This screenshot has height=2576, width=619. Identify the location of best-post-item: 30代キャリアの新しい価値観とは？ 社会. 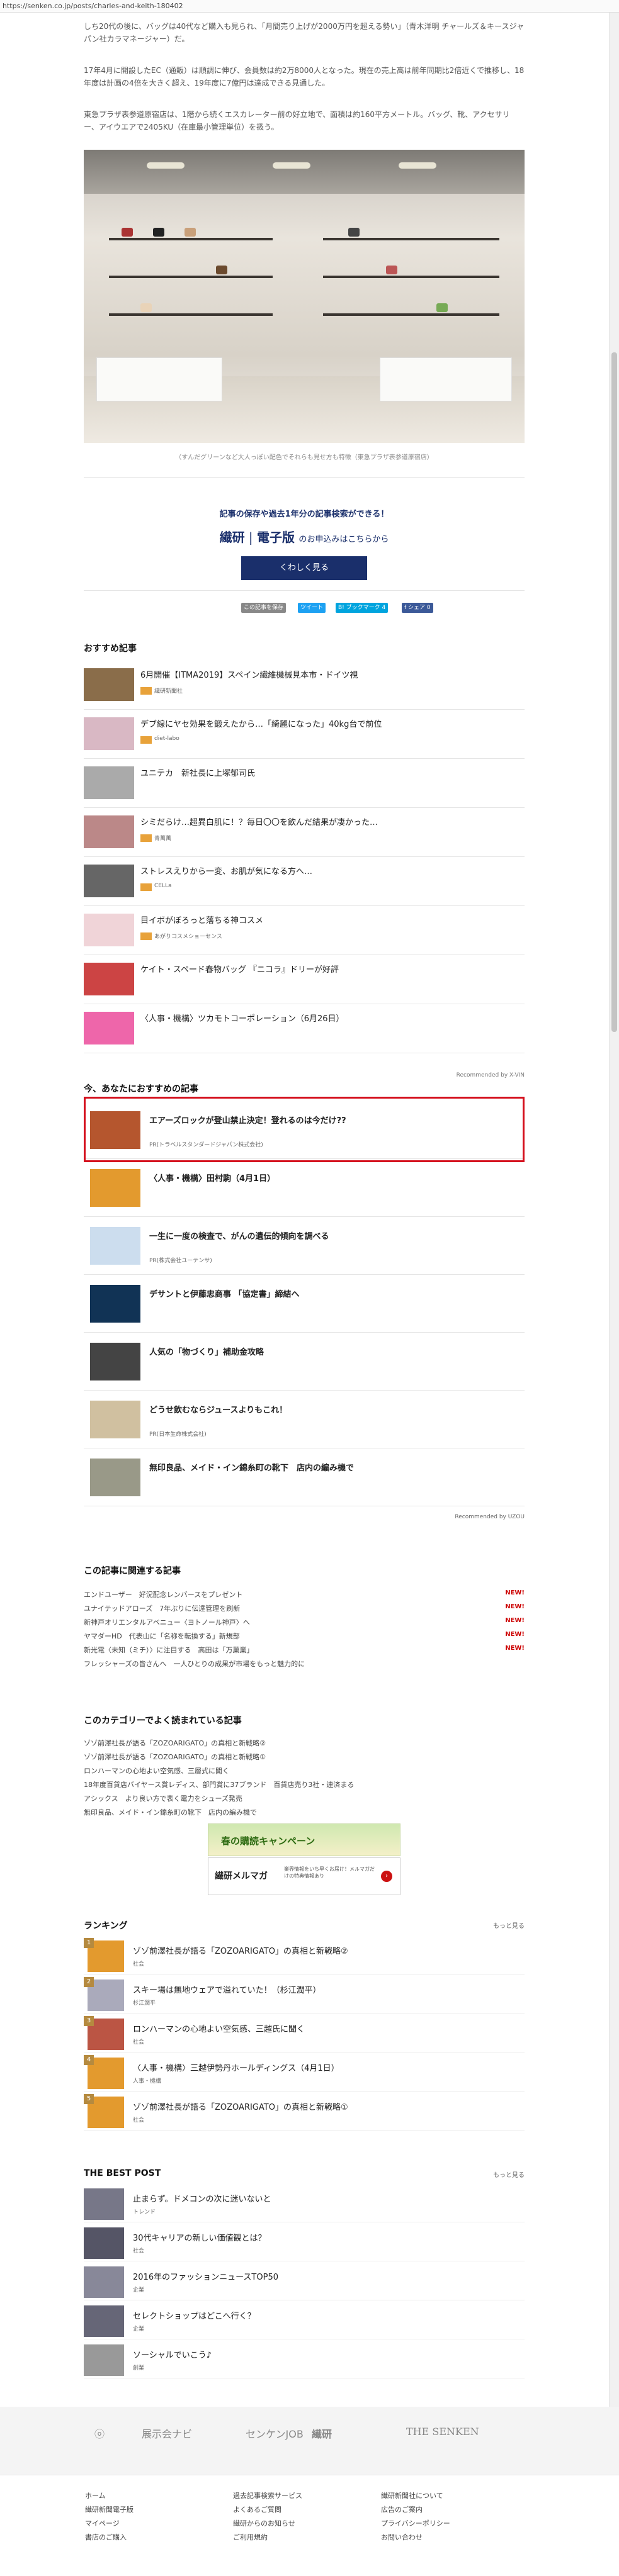
(304, 2243).